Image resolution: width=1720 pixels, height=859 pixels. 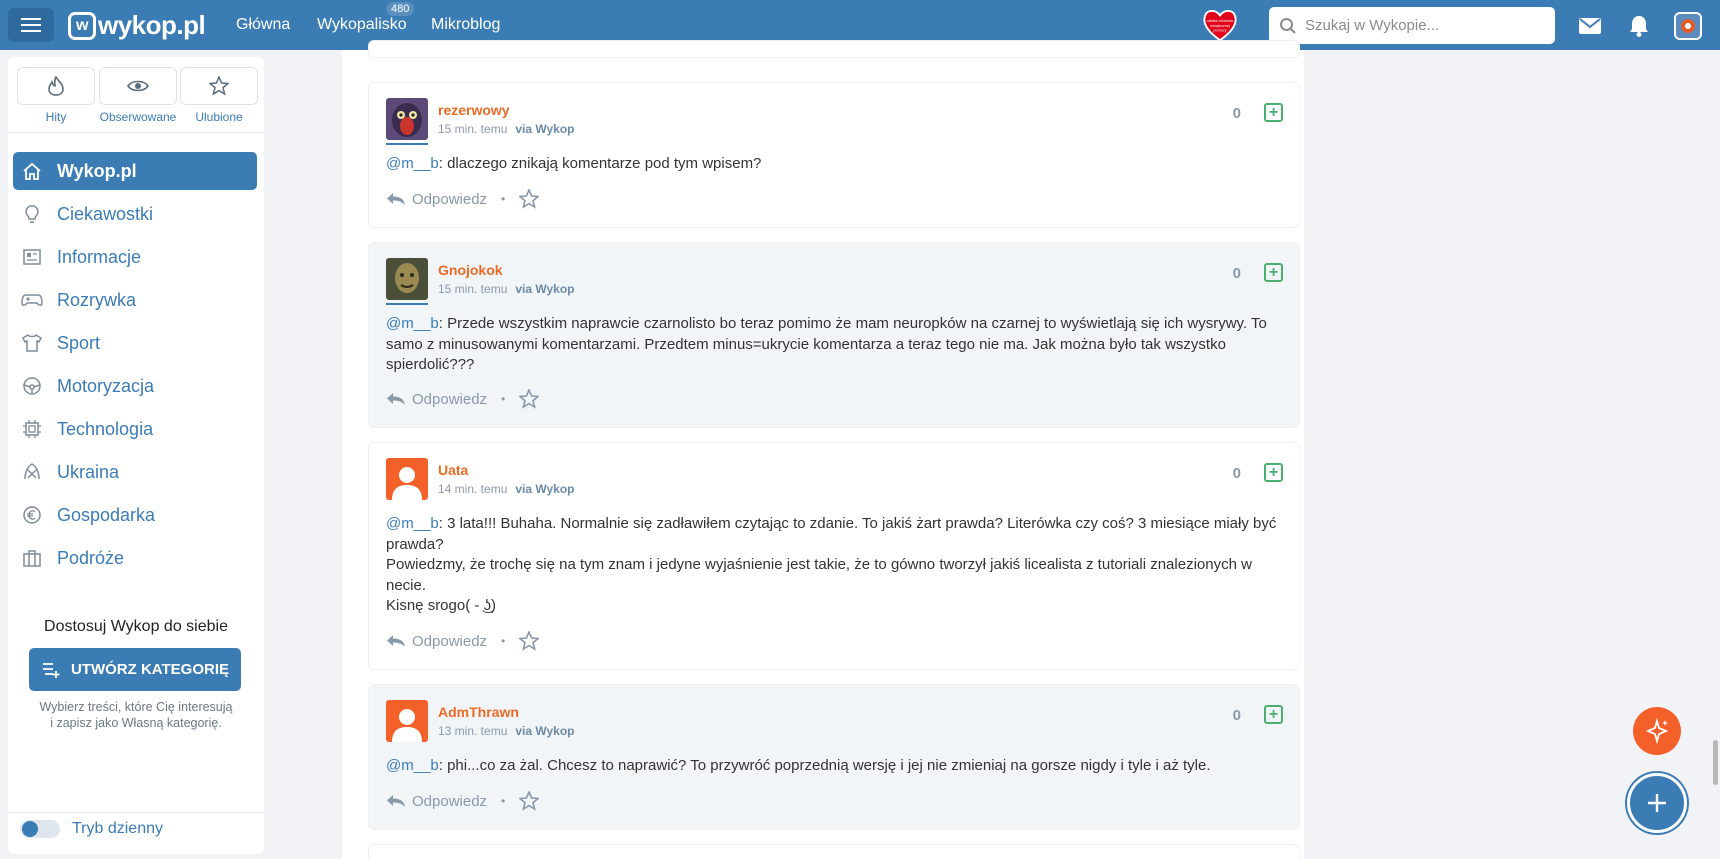 I want to click on quick-hity-label: Hity, so click(x=56, y=117).